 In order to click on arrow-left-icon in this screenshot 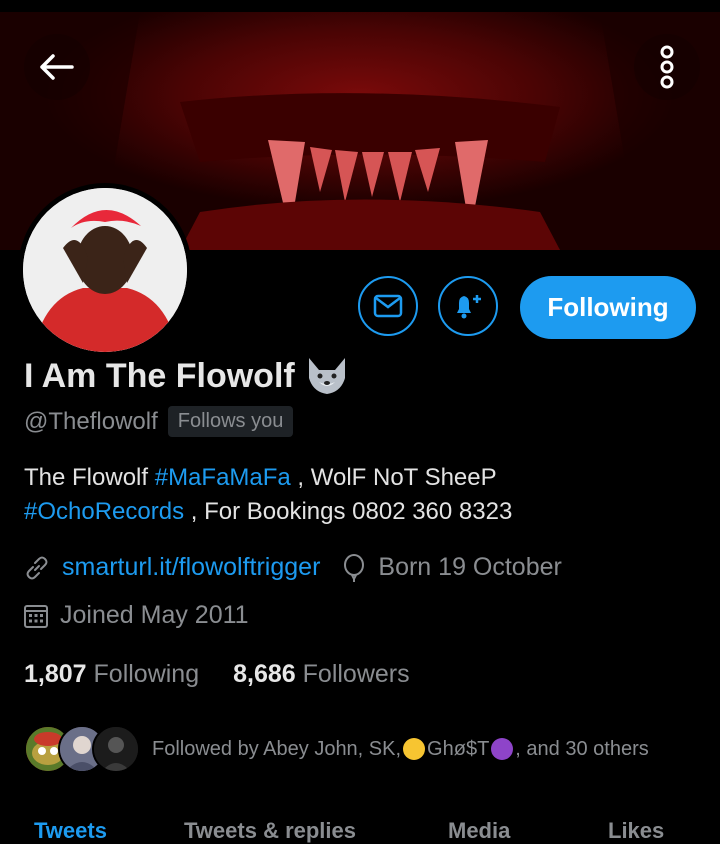, I will do `click(57, 67)`.